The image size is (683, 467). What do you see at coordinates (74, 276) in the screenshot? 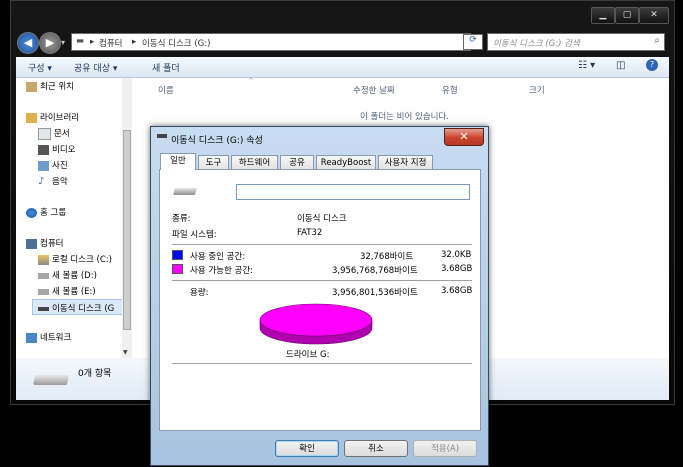
I see `nav-label: 새 볼륨 (D:)` at bounding box center [74, 276].